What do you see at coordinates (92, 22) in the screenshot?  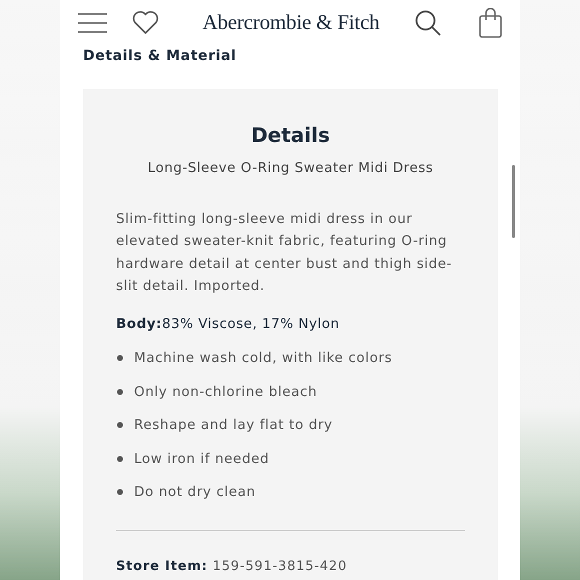 I see `menu-icon` at bounding box center [92, 22].